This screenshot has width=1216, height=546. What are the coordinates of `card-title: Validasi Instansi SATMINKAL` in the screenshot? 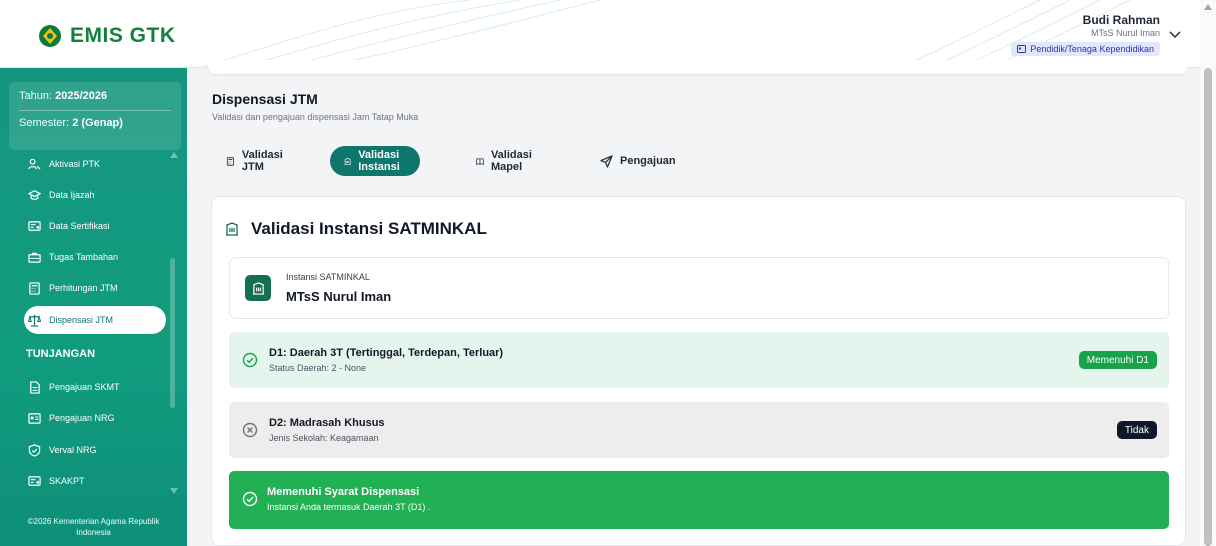 It's located at (356, 229).